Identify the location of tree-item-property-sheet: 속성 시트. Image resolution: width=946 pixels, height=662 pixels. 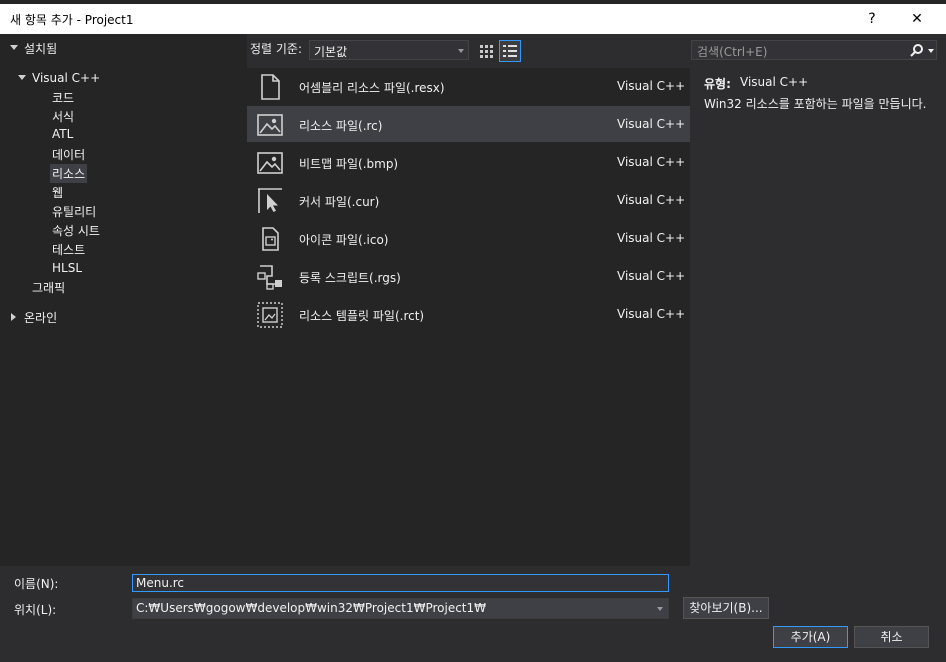
(76, 230).